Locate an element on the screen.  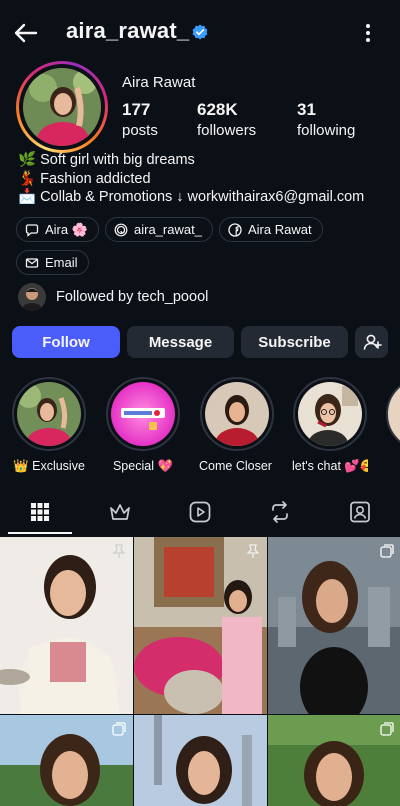
tab-posts-grid is located at coordinates (40, 512).